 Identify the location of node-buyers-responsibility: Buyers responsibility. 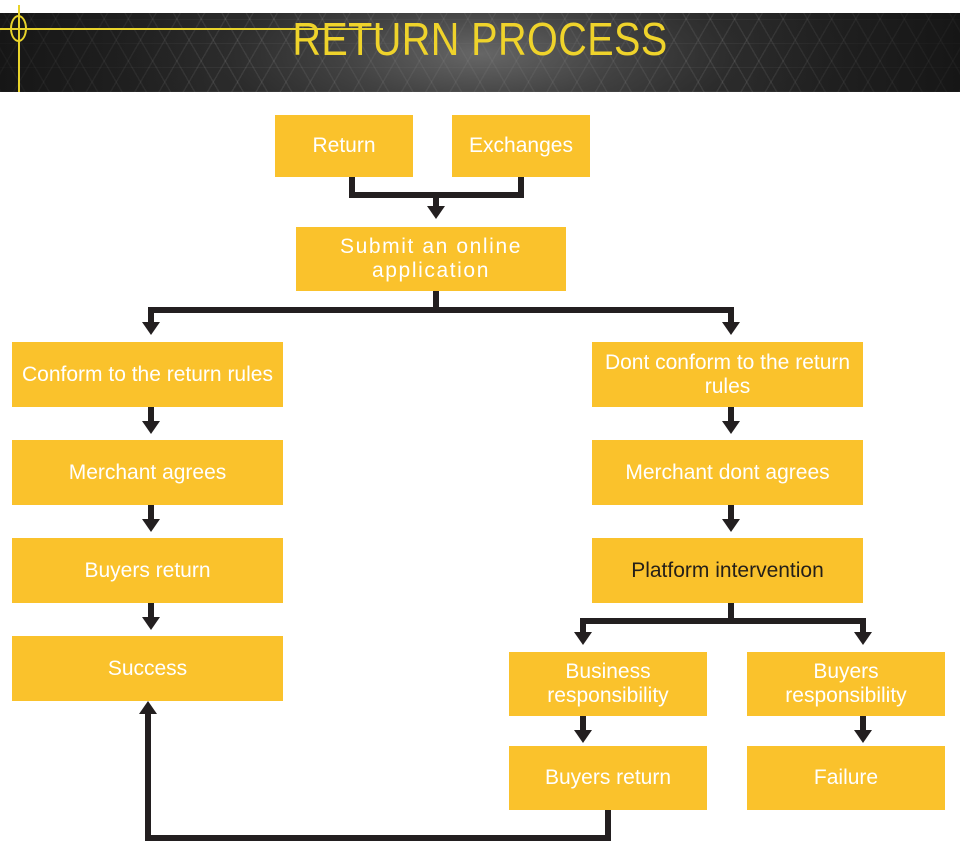
(846, 684).